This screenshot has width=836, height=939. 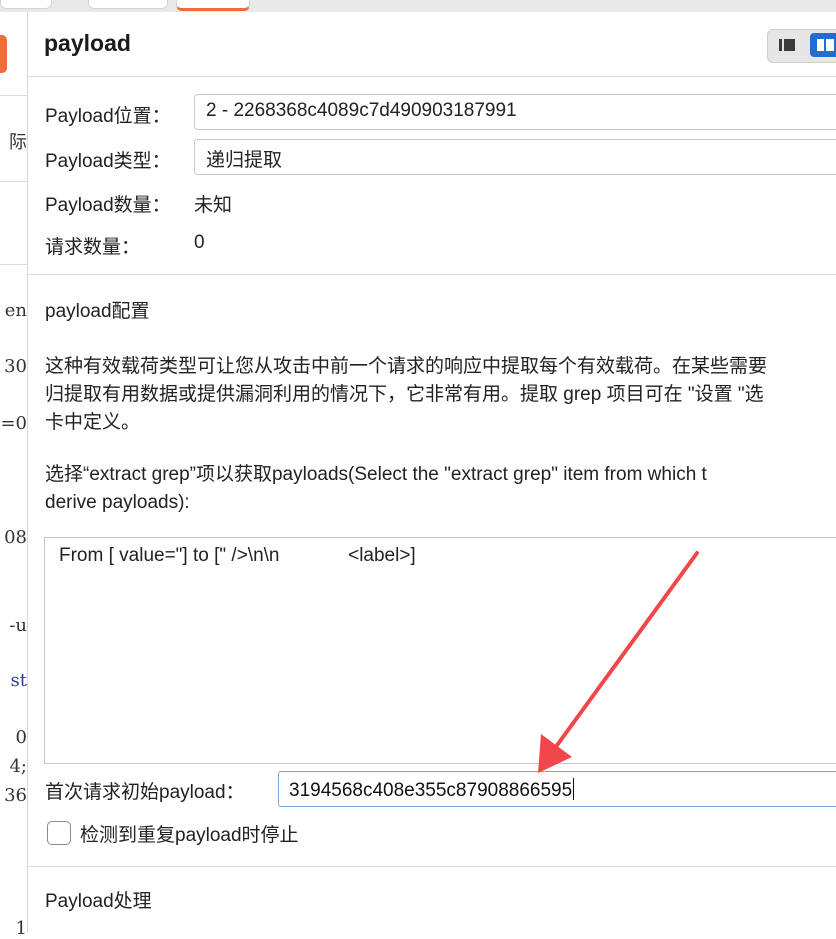 What do you see at coordinates (618, 662) in the screenshot?
I see `annotation-arrow-icon` at bounding box center [618, 662].